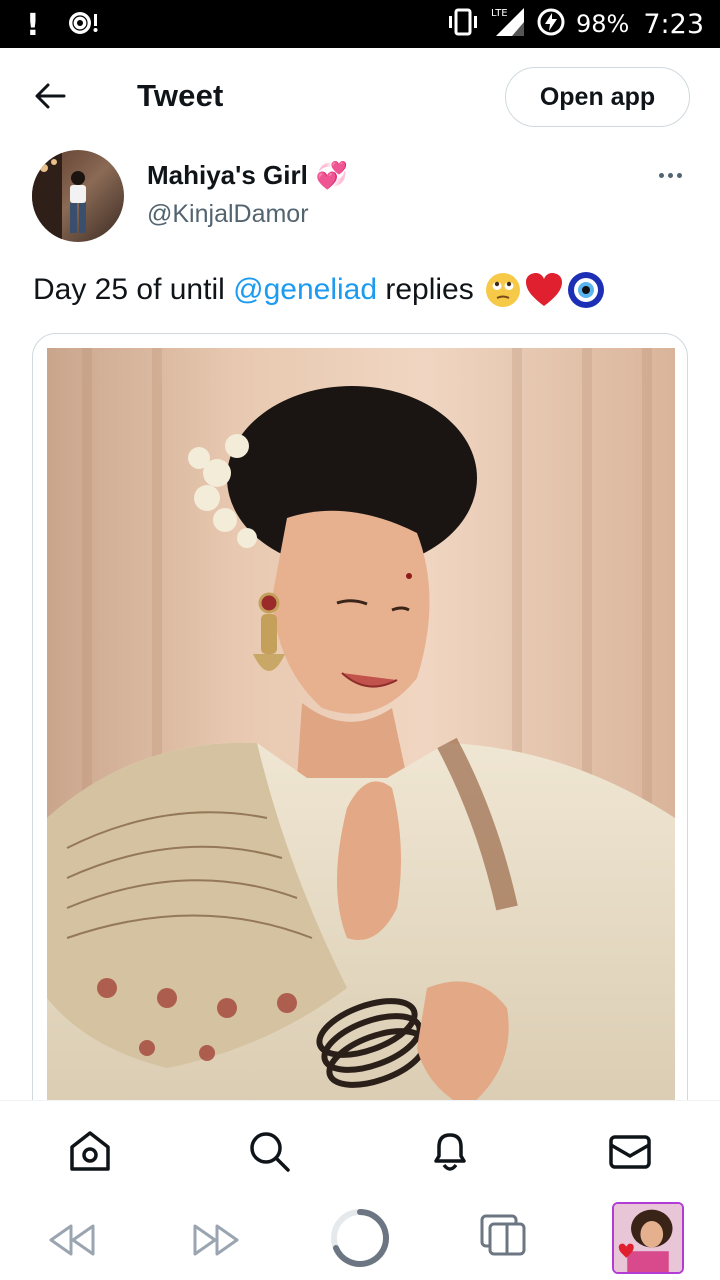 This screenshot has height=1280, width=720. I want to click on forward-icon, so click(216, 1240).